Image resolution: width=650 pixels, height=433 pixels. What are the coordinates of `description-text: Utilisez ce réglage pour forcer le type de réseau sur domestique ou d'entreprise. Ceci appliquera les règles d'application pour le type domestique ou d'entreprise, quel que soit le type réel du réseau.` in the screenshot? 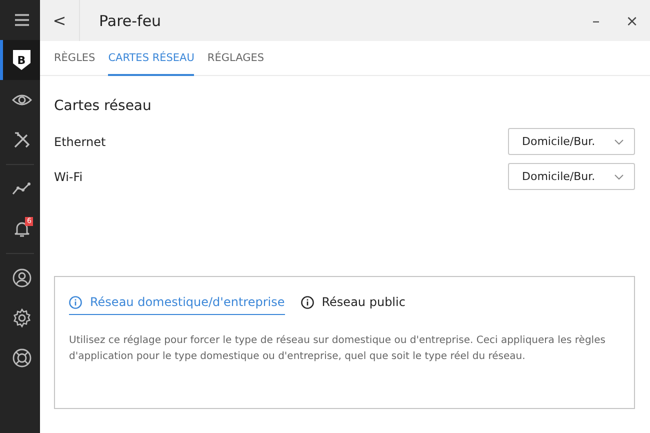 It's located at (337, 349).